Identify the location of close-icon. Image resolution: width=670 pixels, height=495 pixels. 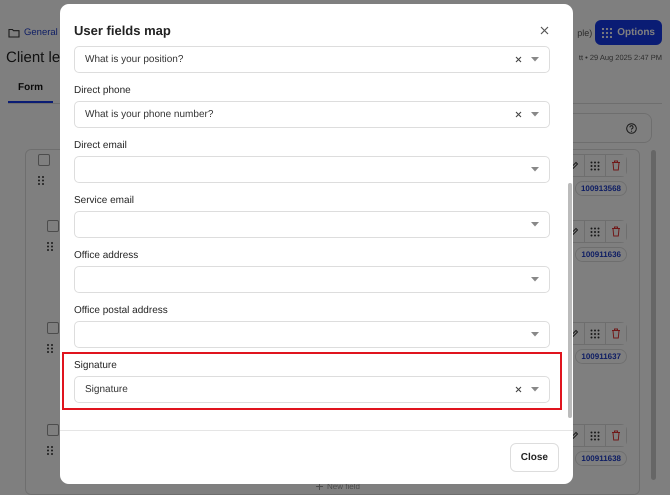
(544, 30).